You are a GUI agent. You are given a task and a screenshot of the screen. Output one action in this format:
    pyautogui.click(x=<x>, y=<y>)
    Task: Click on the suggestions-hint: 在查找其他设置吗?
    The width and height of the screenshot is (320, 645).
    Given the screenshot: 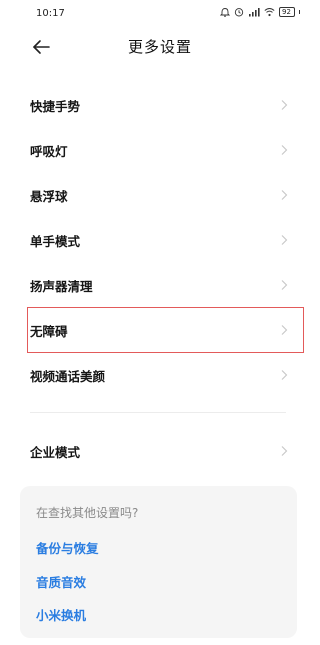 What is the action you would take?
    pyautogui.click(x=87, y=513)
    